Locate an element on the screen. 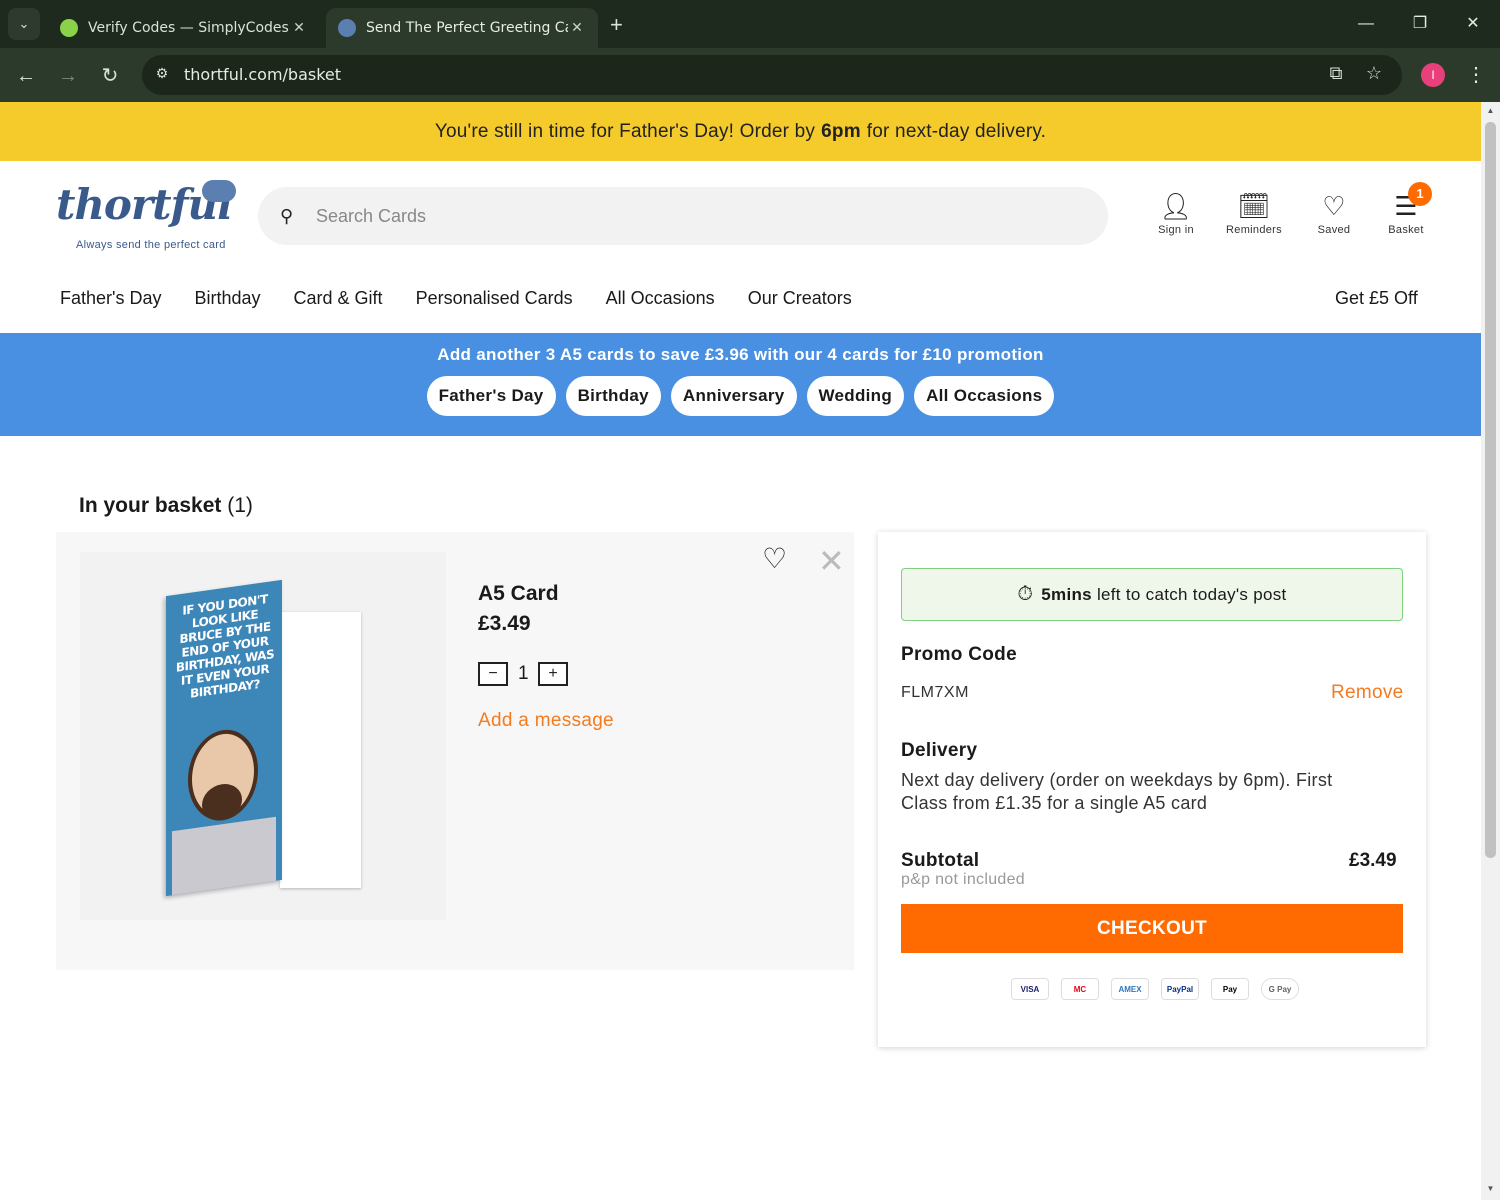  amex-icon: AMEX is located at coordinates (1130, 989).